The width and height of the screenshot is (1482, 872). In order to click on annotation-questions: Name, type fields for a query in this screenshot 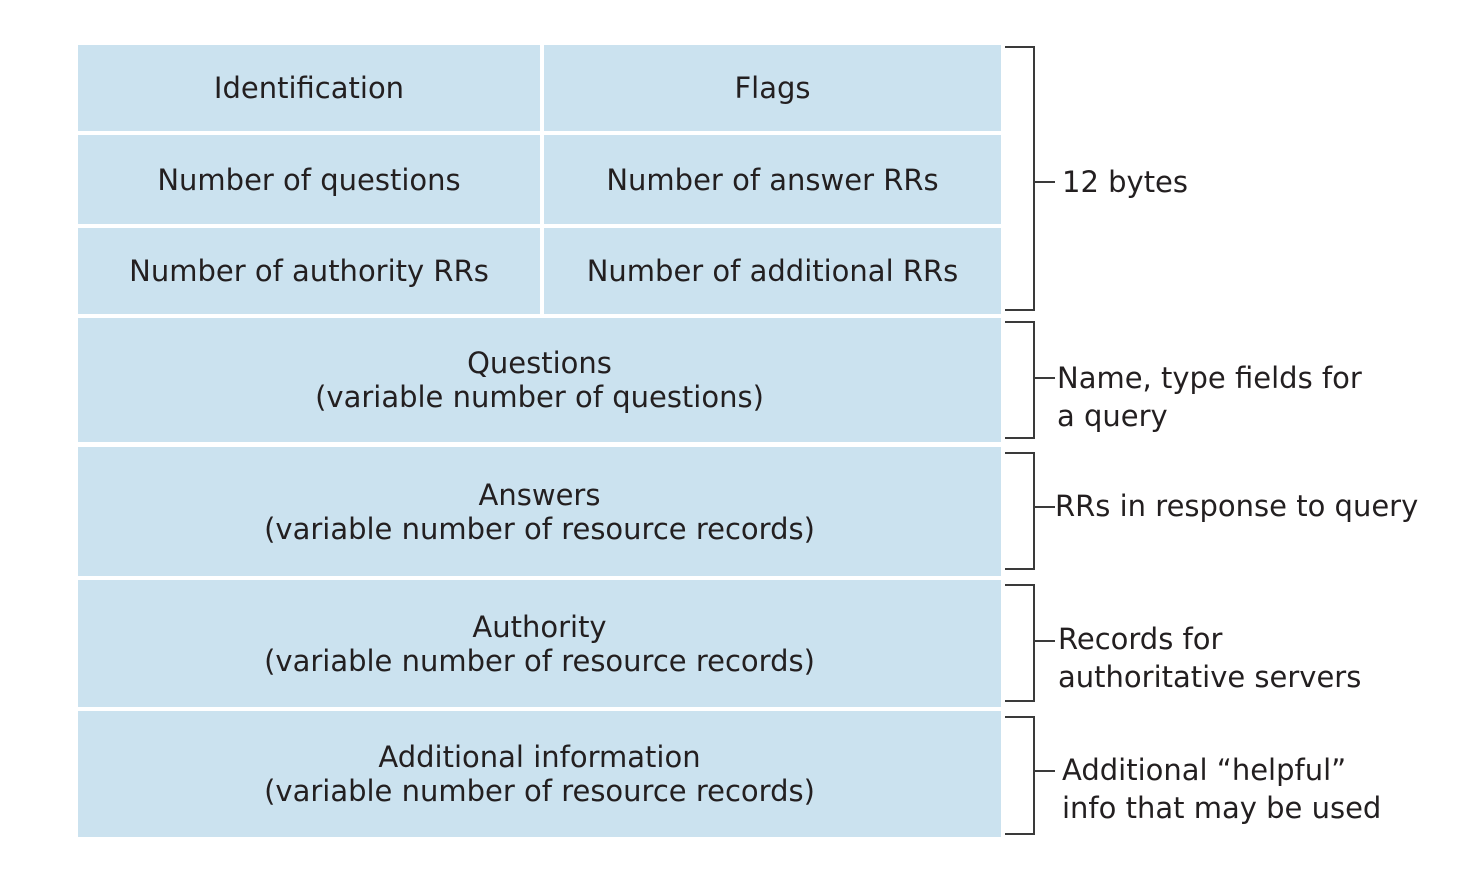, I will do `click(1209, 397)`.